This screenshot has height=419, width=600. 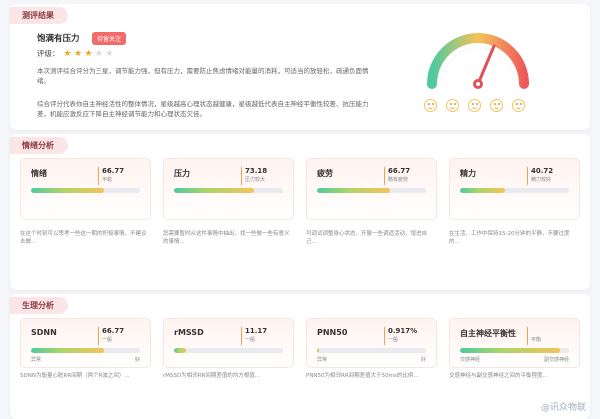 I want to click on metric-card-energy: 精力 40.72 精力较好, so click(x=514, y=189).